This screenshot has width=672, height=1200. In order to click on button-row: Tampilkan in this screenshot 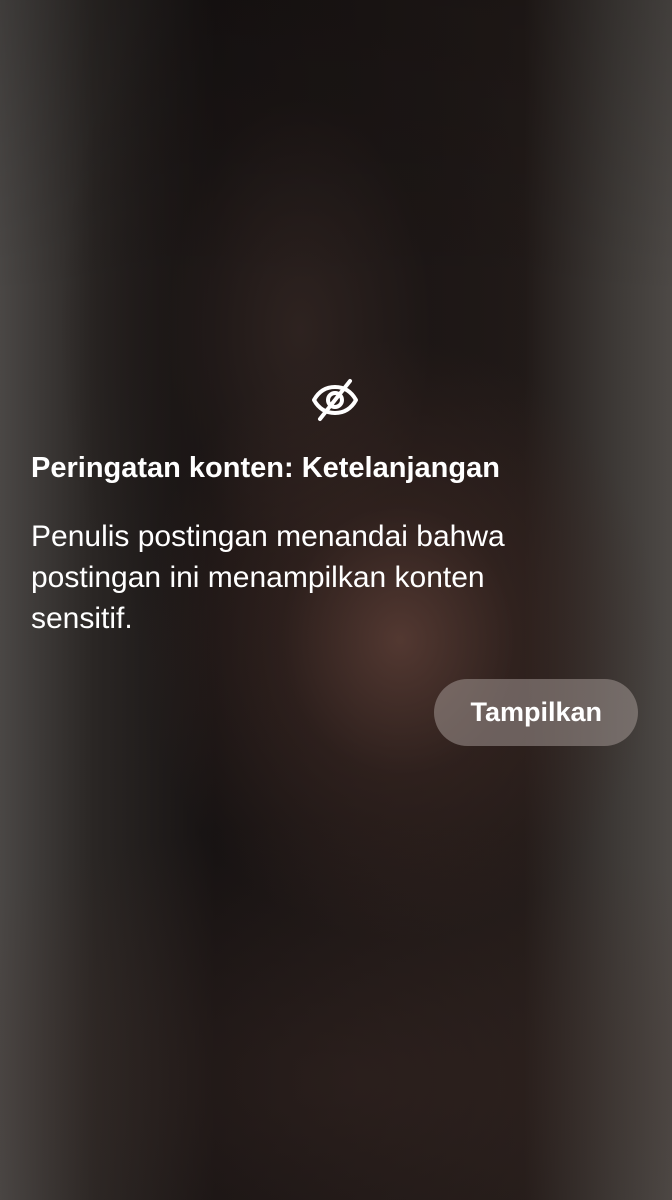, I will do `click(536, 712)`.